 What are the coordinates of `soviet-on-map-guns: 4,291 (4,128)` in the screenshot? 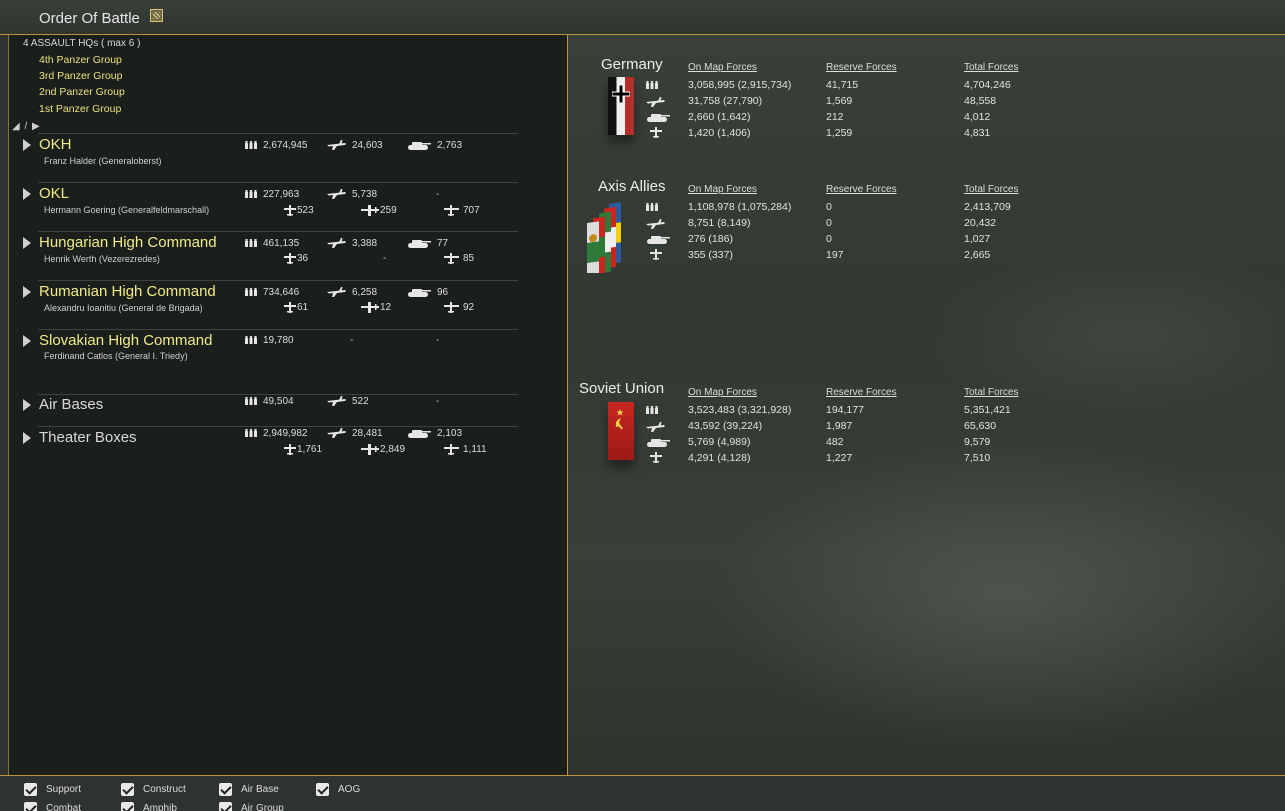 It's located at (719, 458).